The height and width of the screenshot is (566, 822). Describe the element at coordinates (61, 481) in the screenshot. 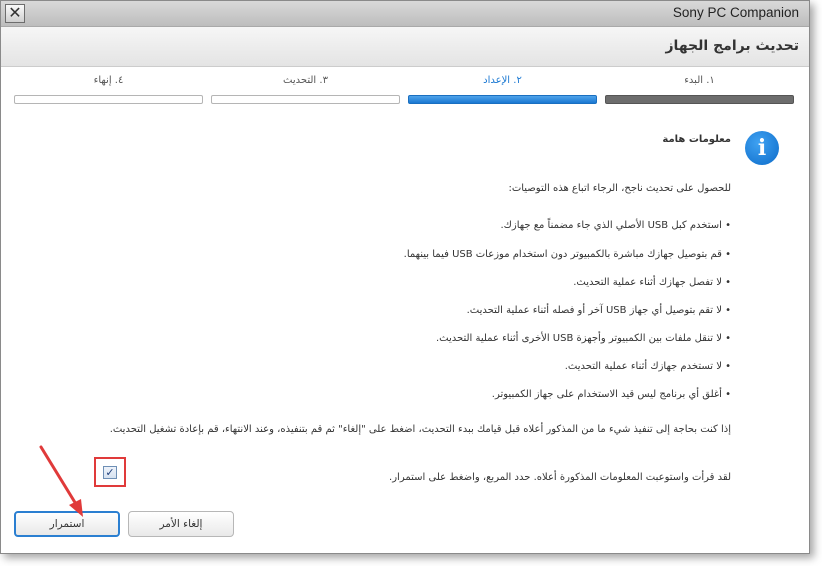

I see `annotation-arrow-icon` at that location.